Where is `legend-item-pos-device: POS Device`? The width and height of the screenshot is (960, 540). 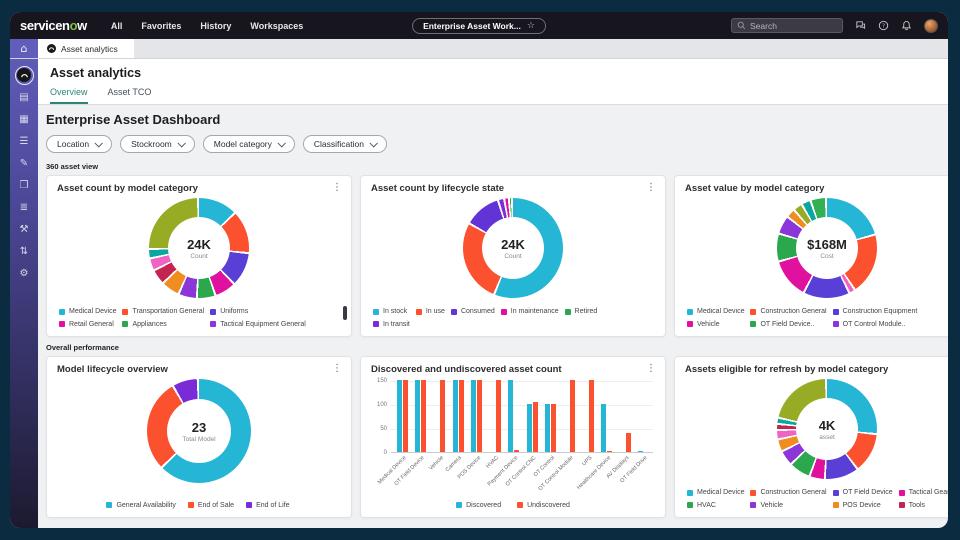 legend-item-pos-device: POS Device is located at coordinates (862, 506).